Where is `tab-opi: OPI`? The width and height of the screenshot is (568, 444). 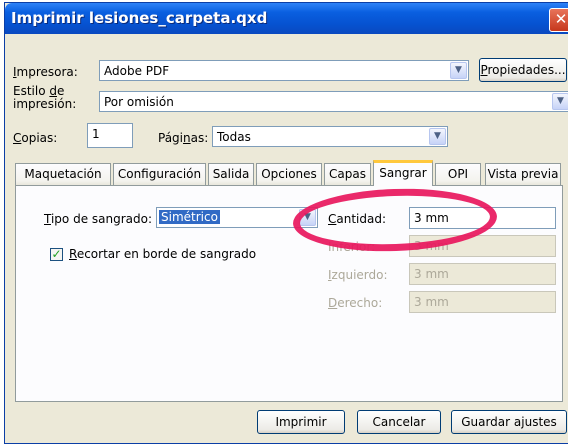 tab-opi: OPI is located at coordinates (458, 174).